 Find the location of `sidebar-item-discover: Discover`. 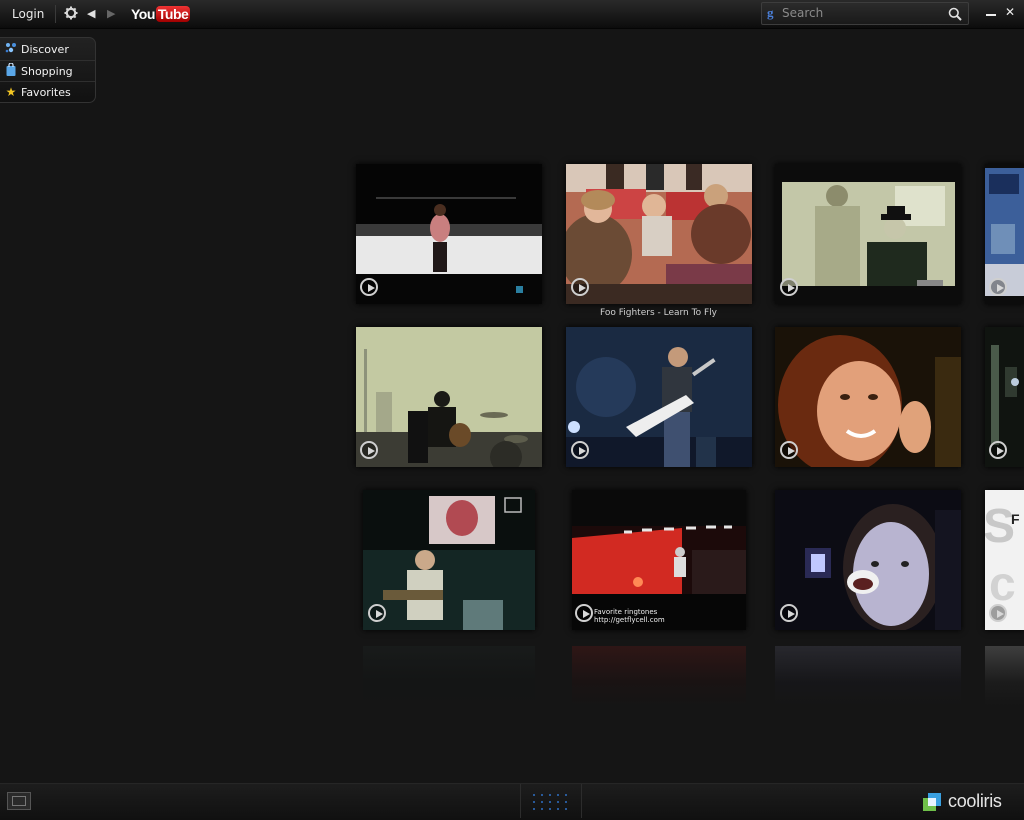

sidebar-item-discover: Discover is located at coordinates (48, 49).